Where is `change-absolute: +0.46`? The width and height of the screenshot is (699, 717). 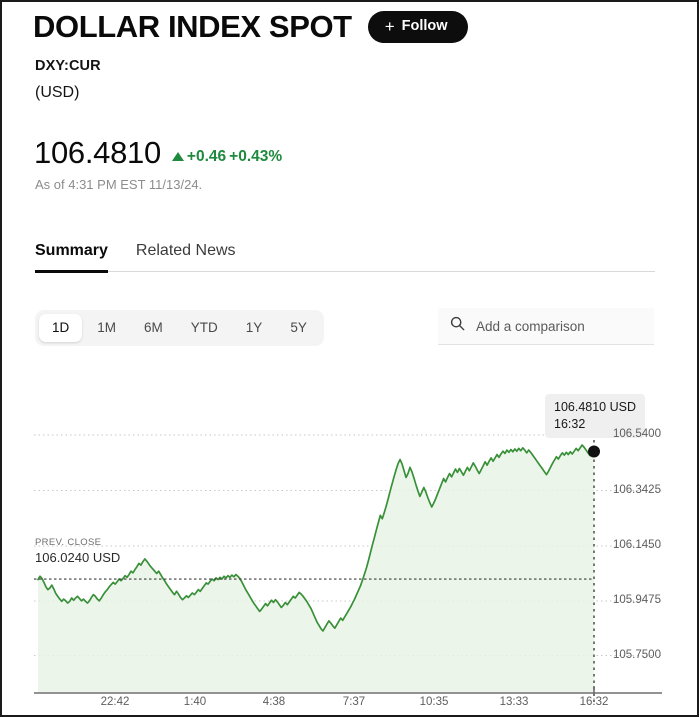
change-absolute: +0.46 is located at coordinates (206, 156).